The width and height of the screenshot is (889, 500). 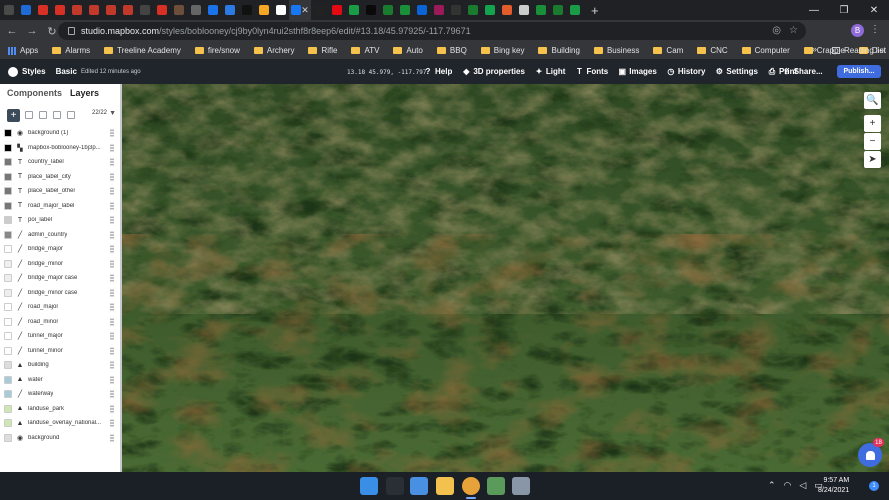 I want to click on mapbox-logo-icon, so click(x=13, y=71).